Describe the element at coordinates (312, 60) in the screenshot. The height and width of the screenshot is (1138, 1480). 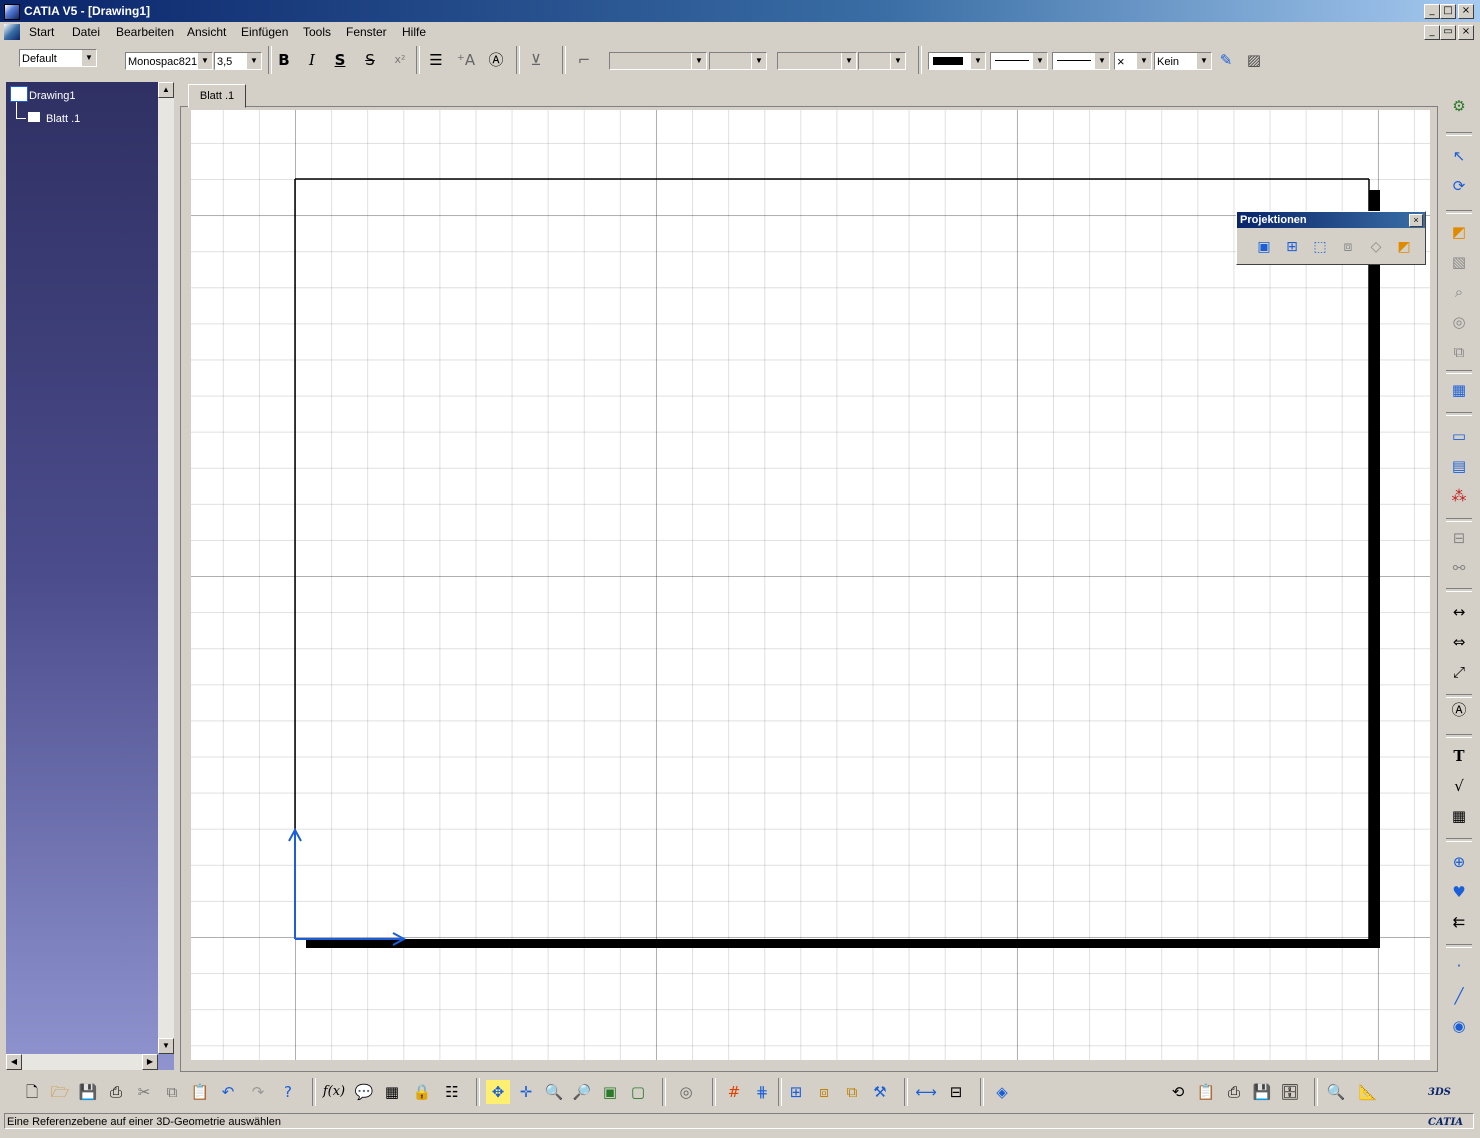
I see `italic-button: I` at that location.